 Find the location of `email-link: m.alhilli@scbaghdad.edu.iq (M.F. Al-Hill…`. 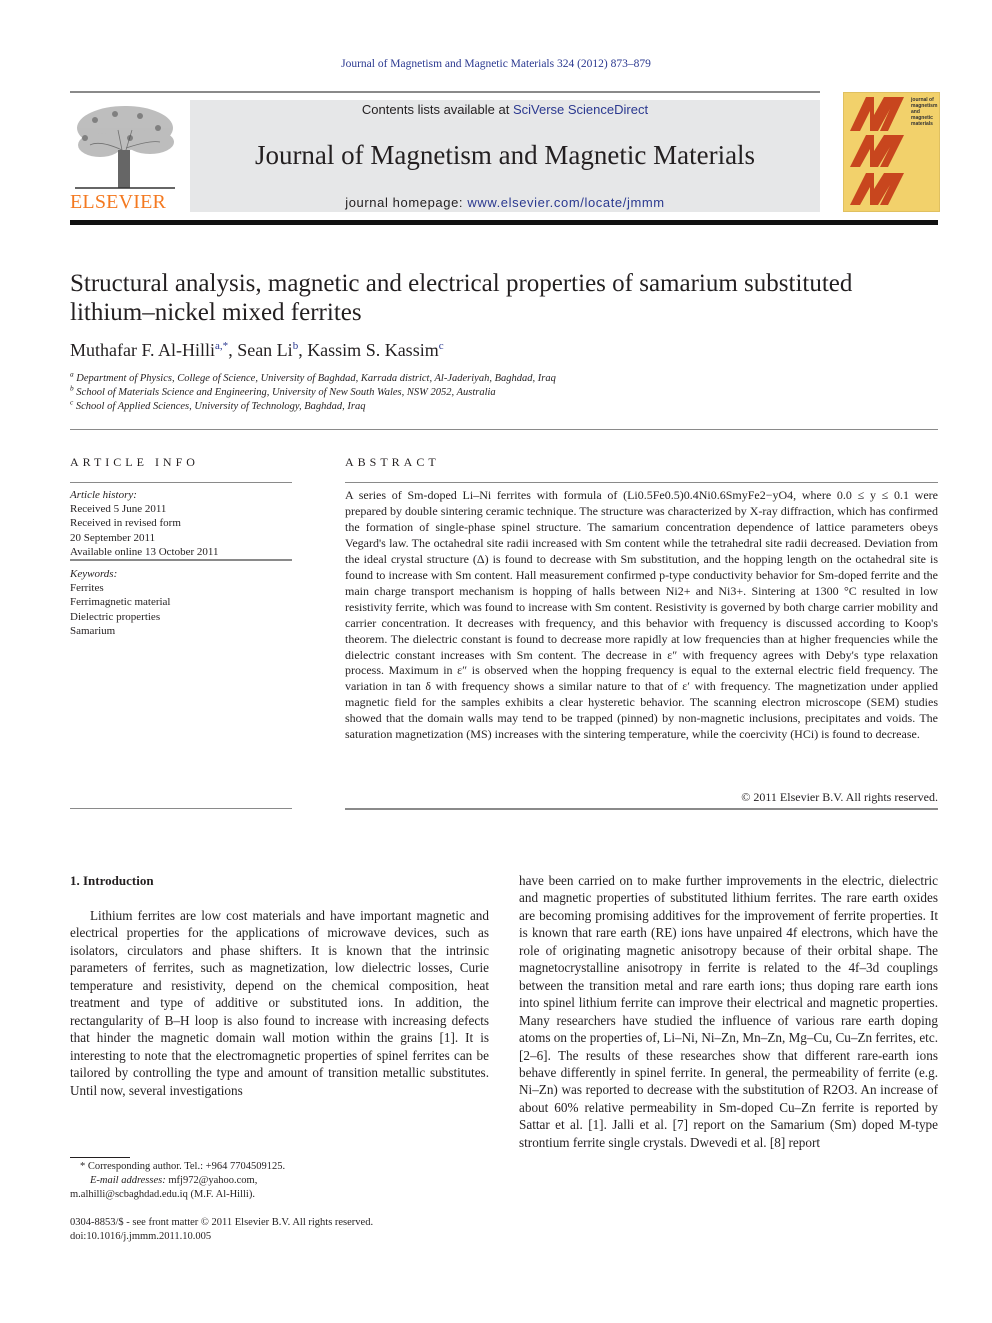

email-link: m.alhilli@scbaghdad.edu.iq (M.F. Al-Hill… is located at coordinates (280, 1195).